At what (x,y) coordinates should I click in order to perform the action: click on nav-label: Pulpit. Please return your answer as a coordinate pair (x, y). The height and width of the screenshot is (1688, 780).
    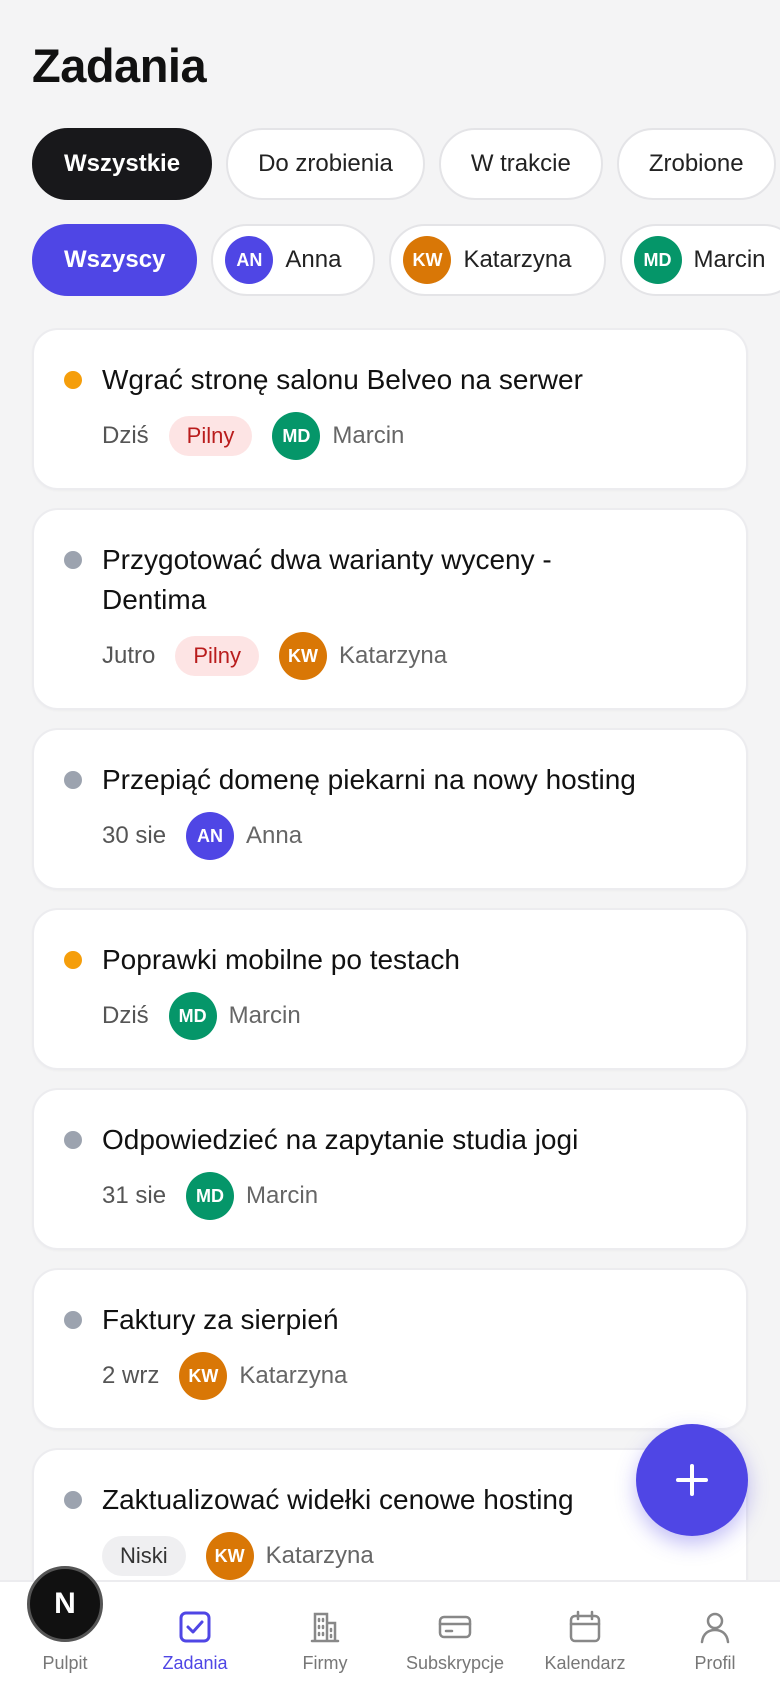
    Looking at the image, I should click on (65, 1663).